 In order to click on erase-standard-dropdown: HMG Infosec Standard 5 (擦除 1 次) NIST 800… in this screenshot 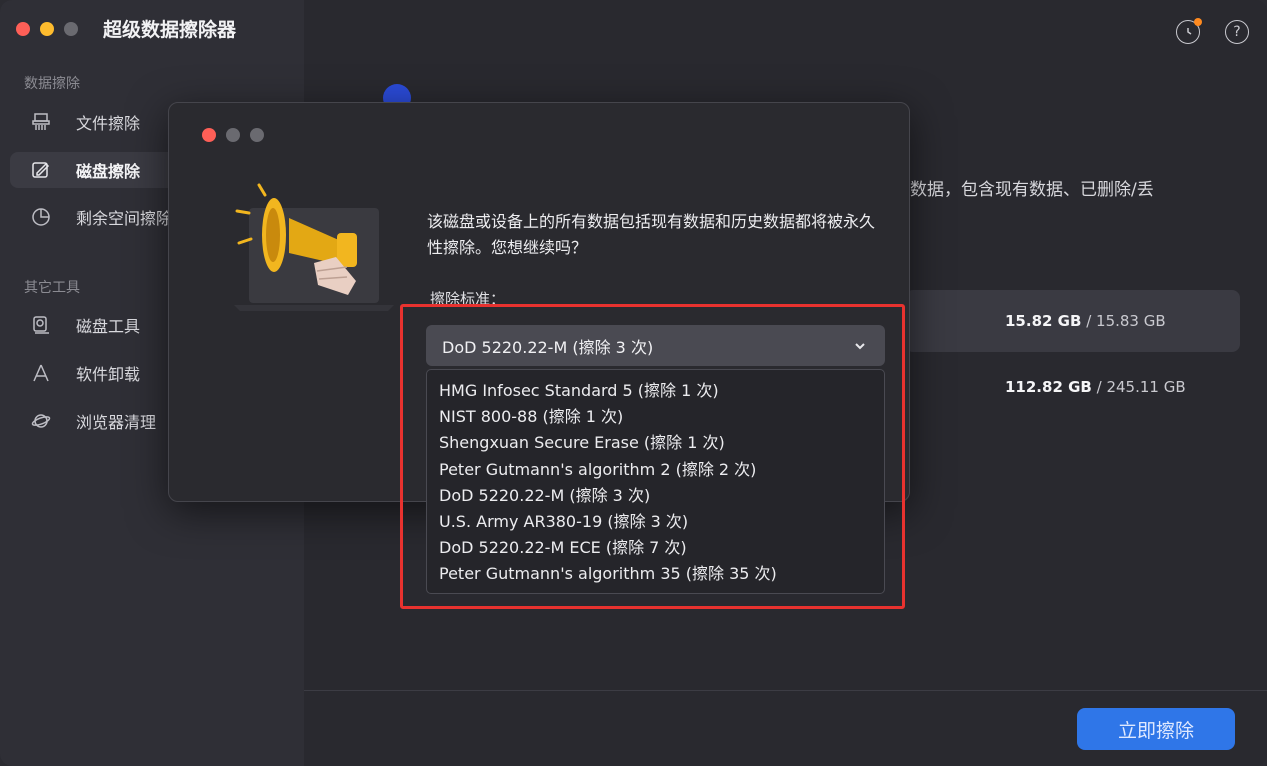, I will do `click(655, 481)`.